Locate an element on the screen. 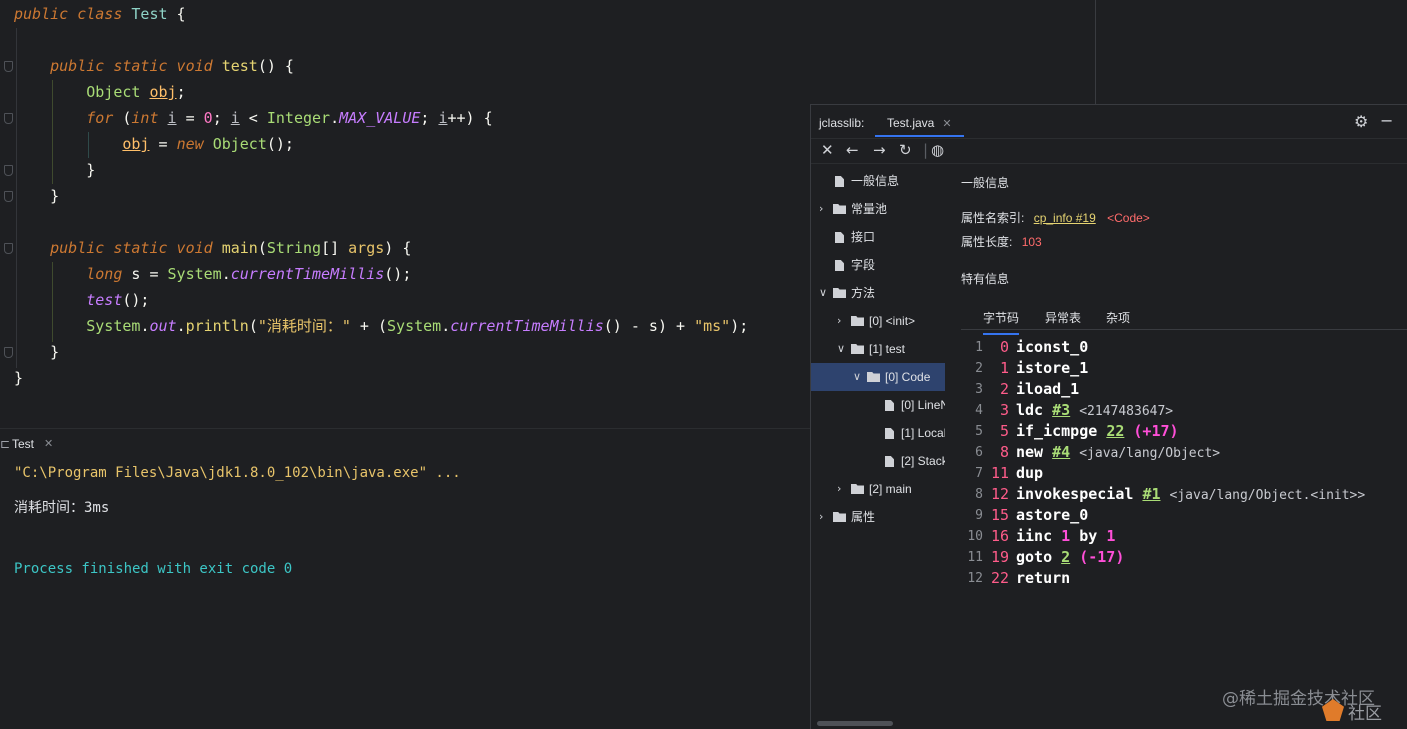 The image size is (1407, 729). tree-item: › 属性 is located at coordinates (878, 517).